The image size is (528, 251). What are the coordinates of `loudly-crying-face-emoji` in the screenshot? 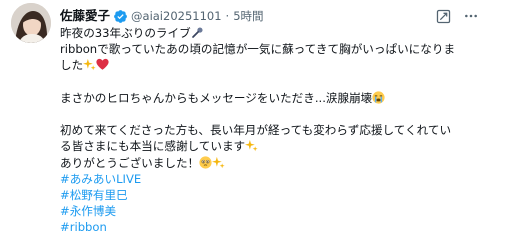 It's located at (378, 97).